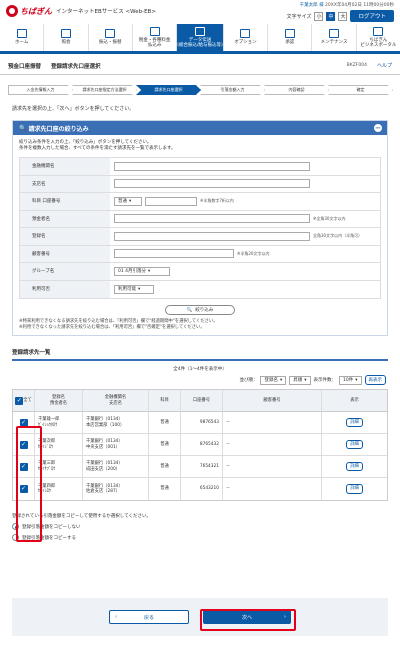 The width and height of the screenshot is (400, 664). Describe the element at coordinates (300, 380) in the screenshot. I see `order-select: 昇順 ▾` at that location.